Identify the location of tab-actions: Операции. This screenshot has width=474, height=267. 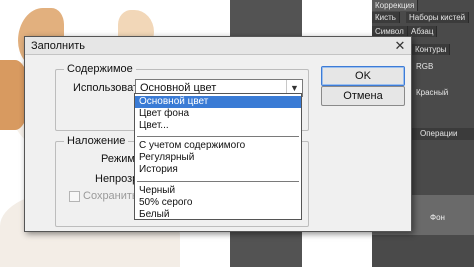
(438, 134).